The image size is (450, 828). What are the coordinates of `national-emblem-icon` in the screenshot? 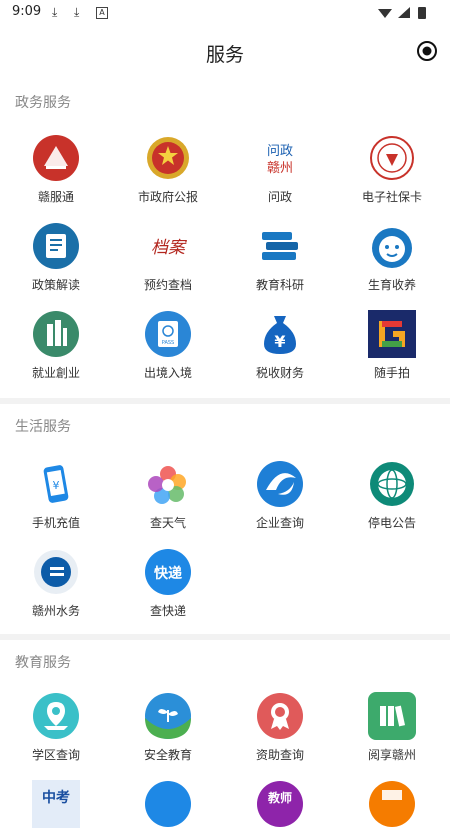 It's located at (168, 158).